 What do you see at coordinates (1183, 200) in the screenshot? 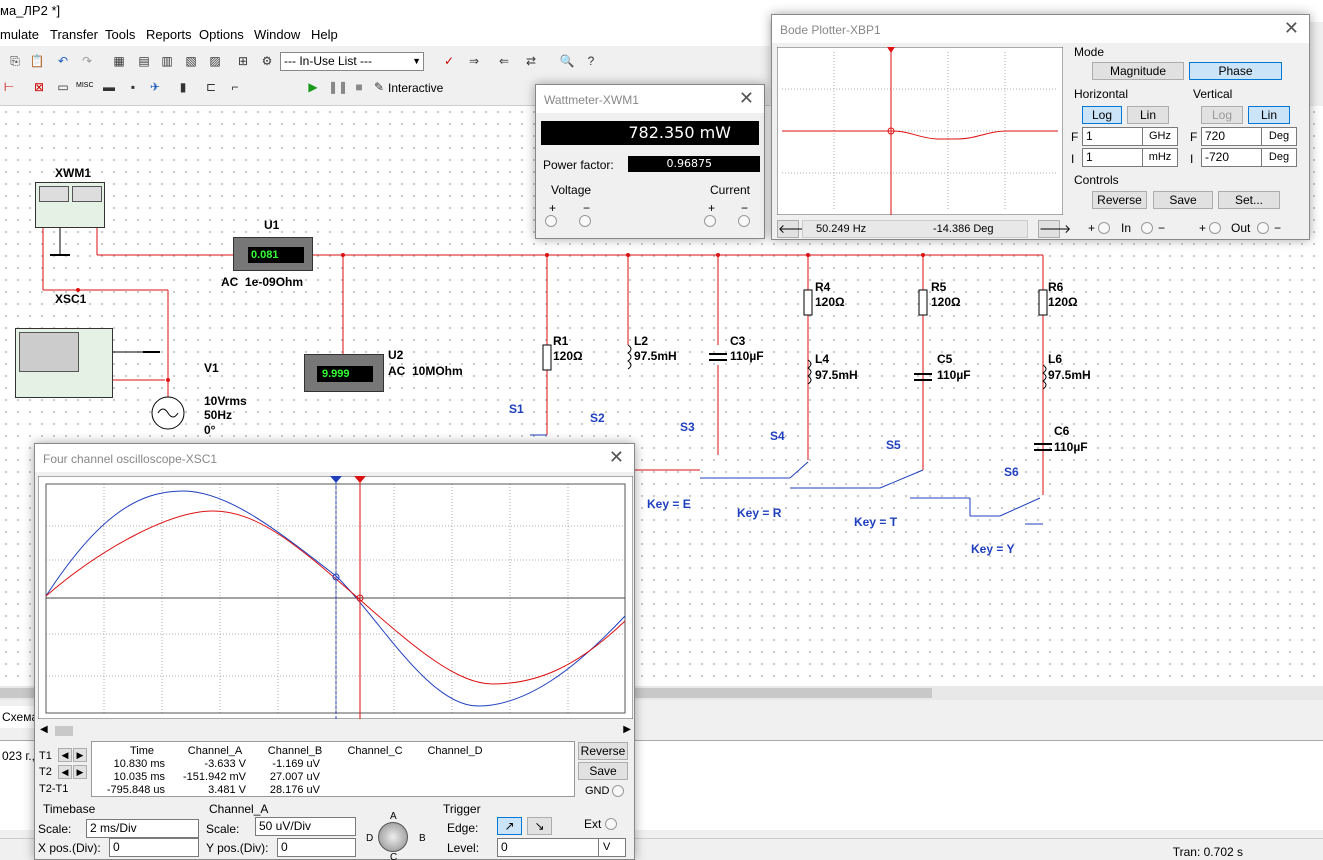
I see `bode-save-button: Save` at bounding box center [1183, 200].